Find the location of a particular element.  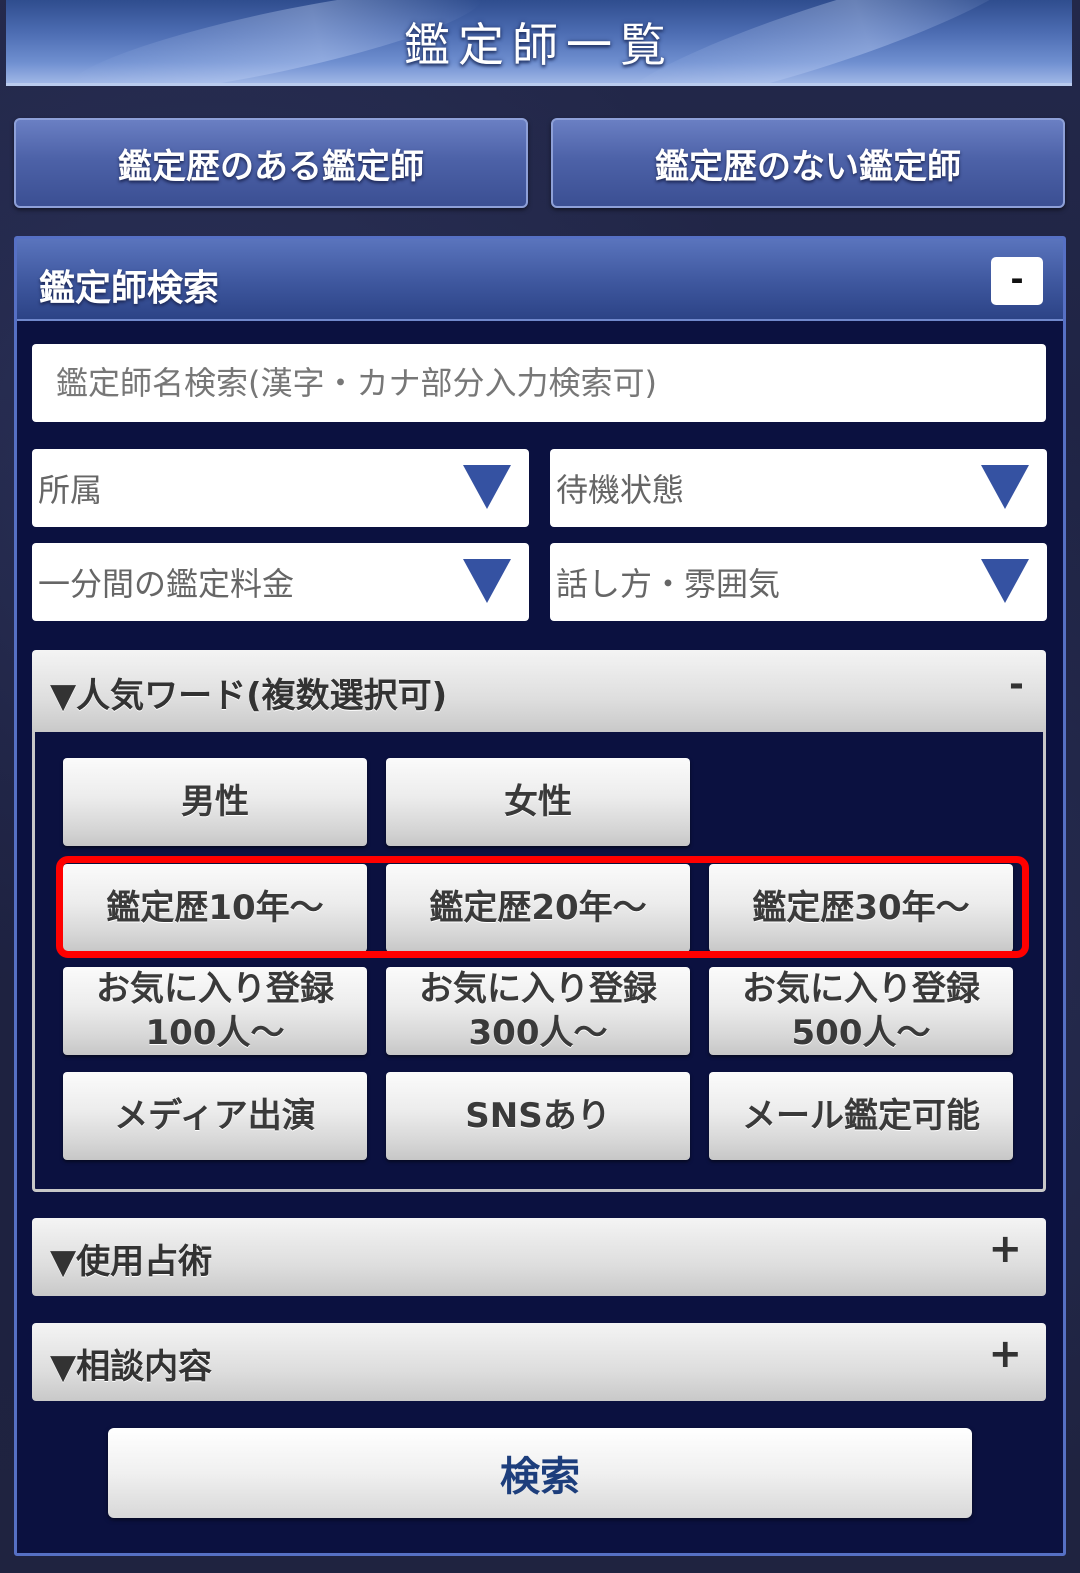

word-favorites-300-line1: お気に入り登録 is located at coordinates (538, 989).